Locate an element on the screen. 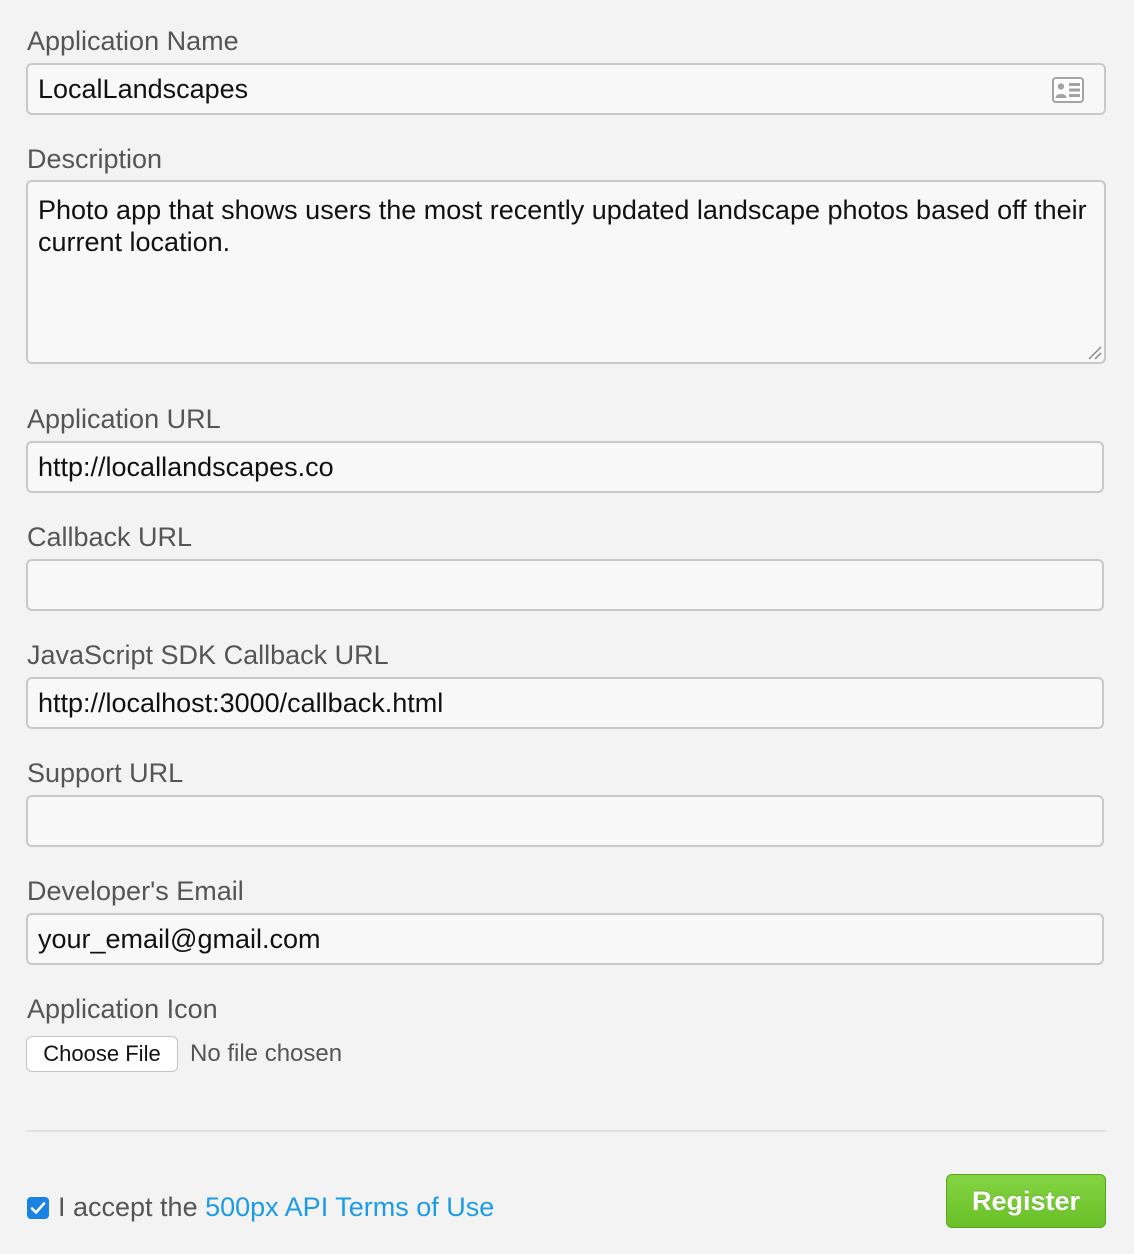 The height and width of the screenshot is (1254, 1134). js-sdk-callback-url-label: JavaScript SDK Callback URL is located at coordinates (208, 655).